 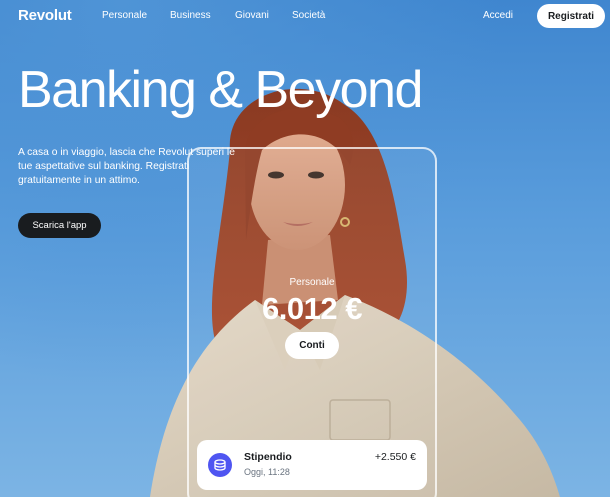 What do you see at coordinates (267, 472) in the screenshot?
I see `transaction-time: Oggi, 11:28` at bounding box center [267, 472].